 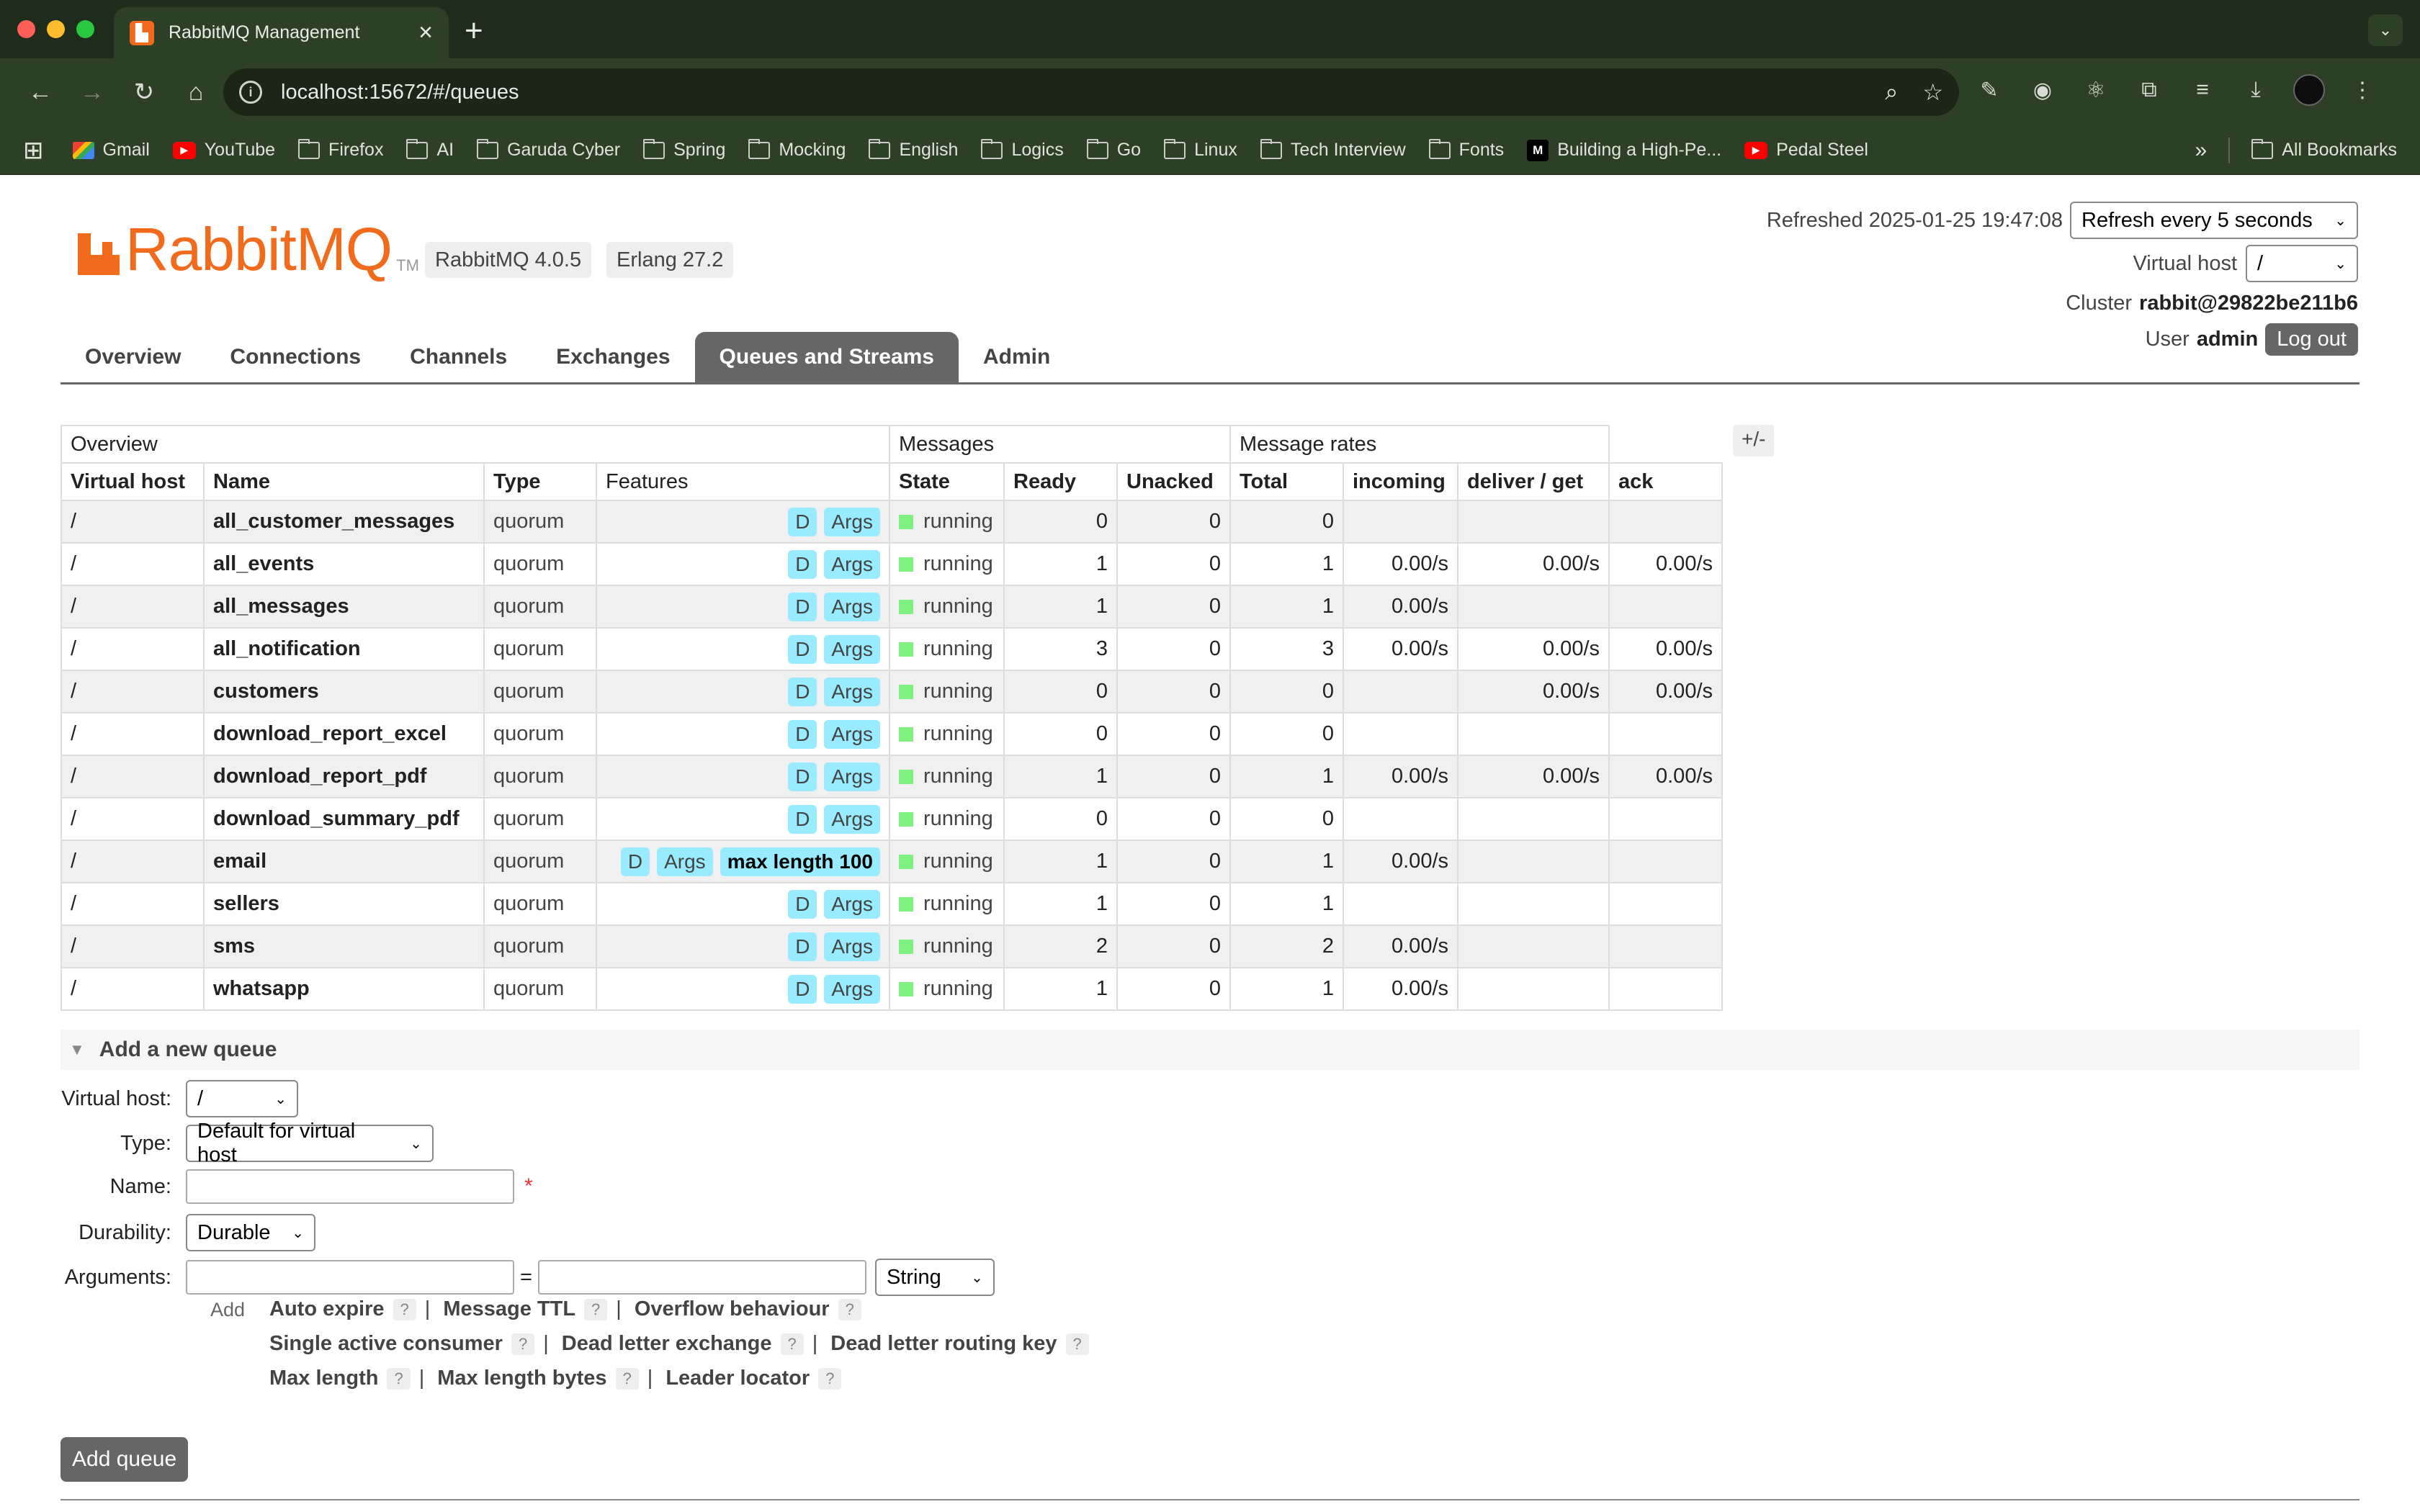 What do you see at coordinates (2096, 90) in the screenshot?
I see `react-extension-icon: ⚛` at bounding box center [2096, 90].